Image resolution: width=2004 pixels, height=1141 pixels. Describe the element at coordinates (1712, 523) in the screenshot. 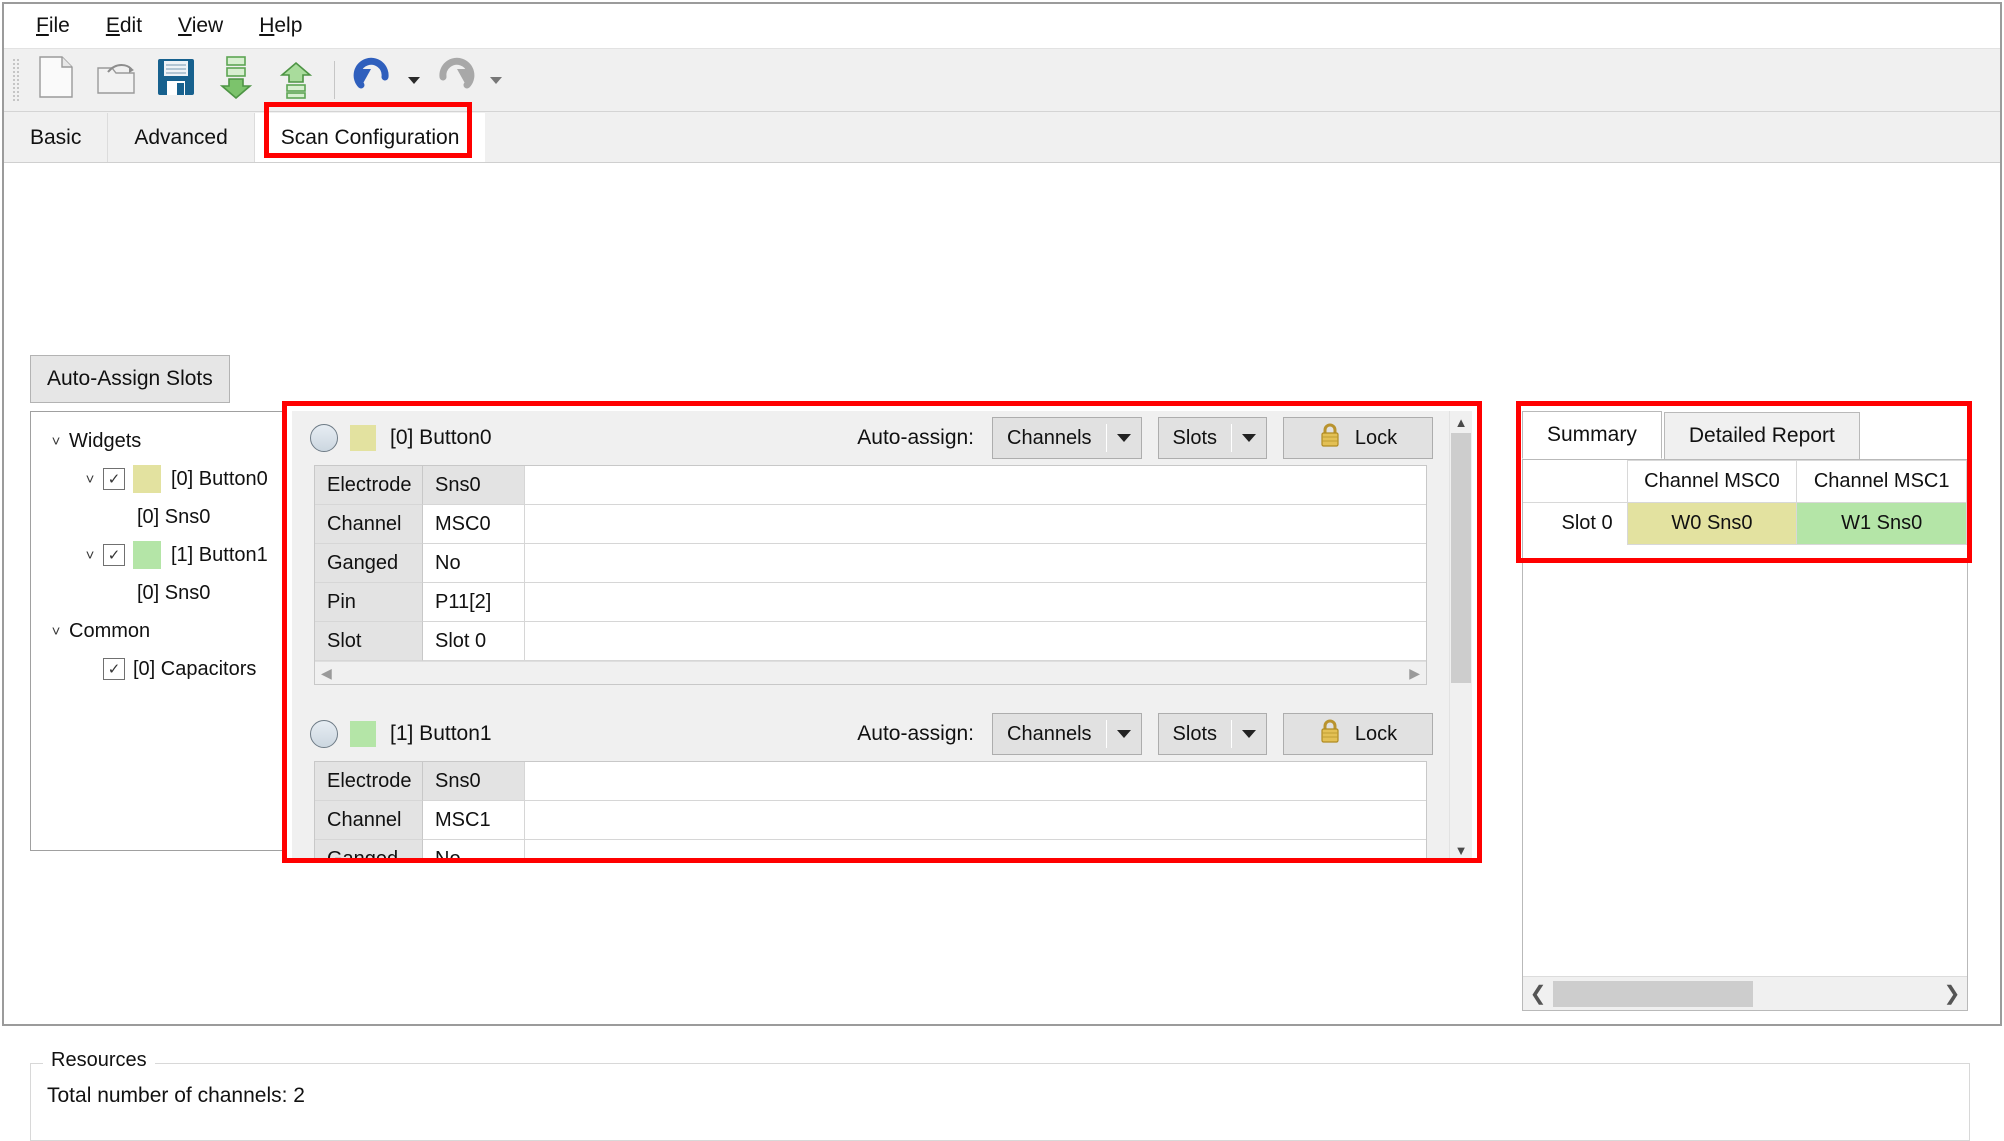

I see `summary-assignment-cell: W0 Sns0` at that location.